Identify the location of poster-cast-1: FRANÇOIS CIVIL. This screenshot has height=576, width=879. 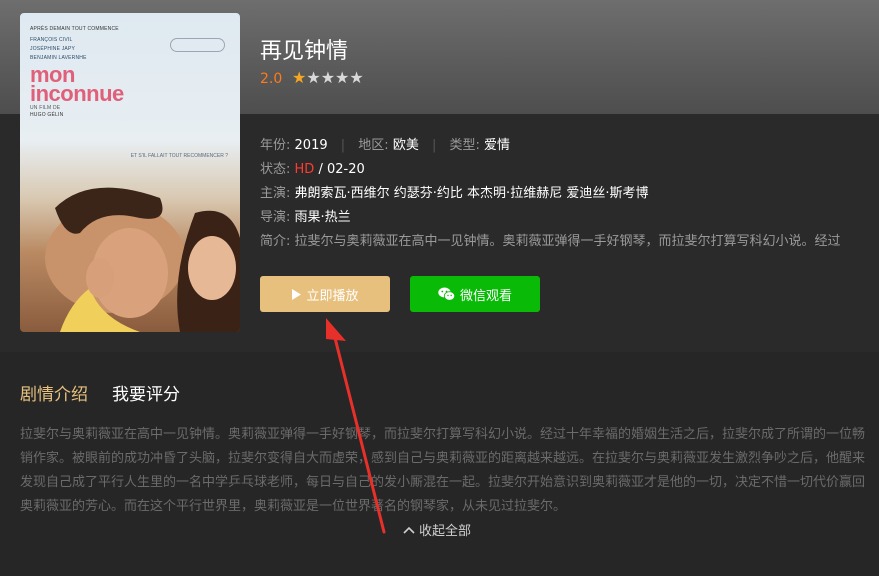
(51, 40).